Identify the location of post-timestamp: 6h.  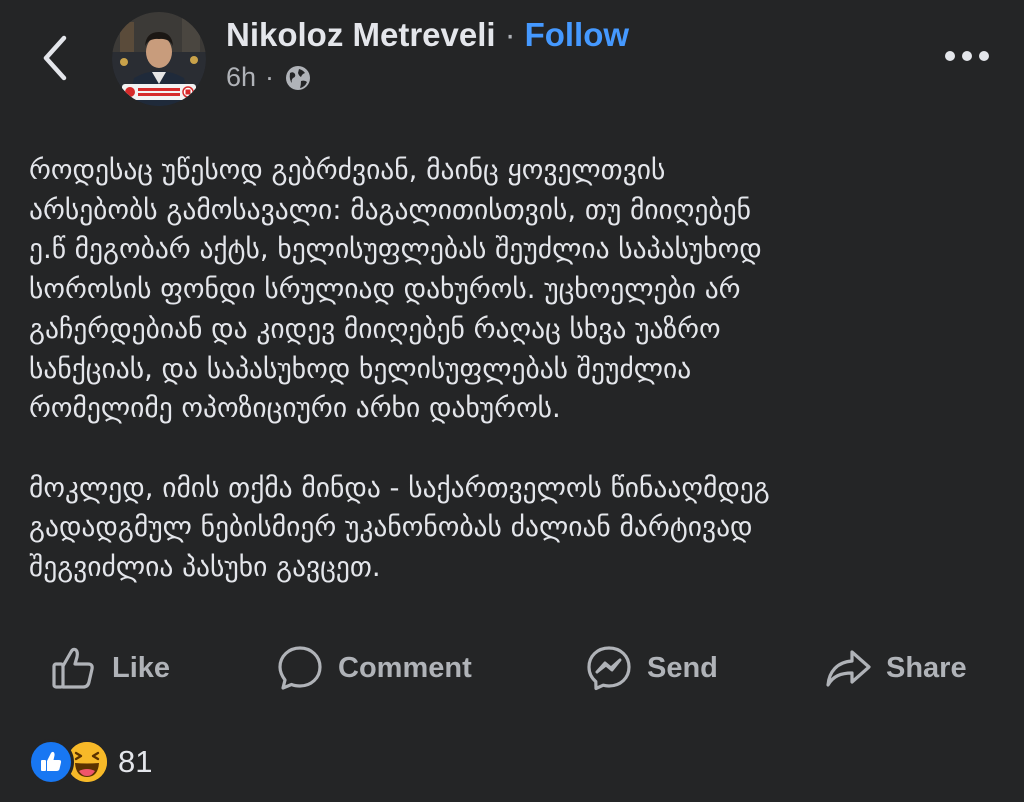
(241, 77).